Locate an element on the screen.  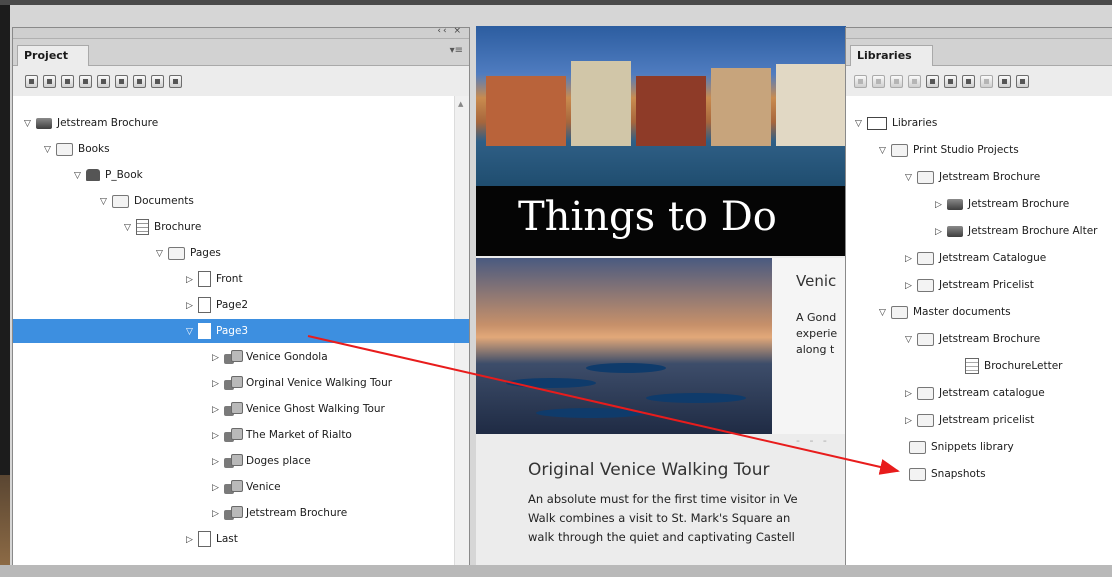
tree-item: ▷ Jetstream Brochure Alter is located at coordinates (971, 231).